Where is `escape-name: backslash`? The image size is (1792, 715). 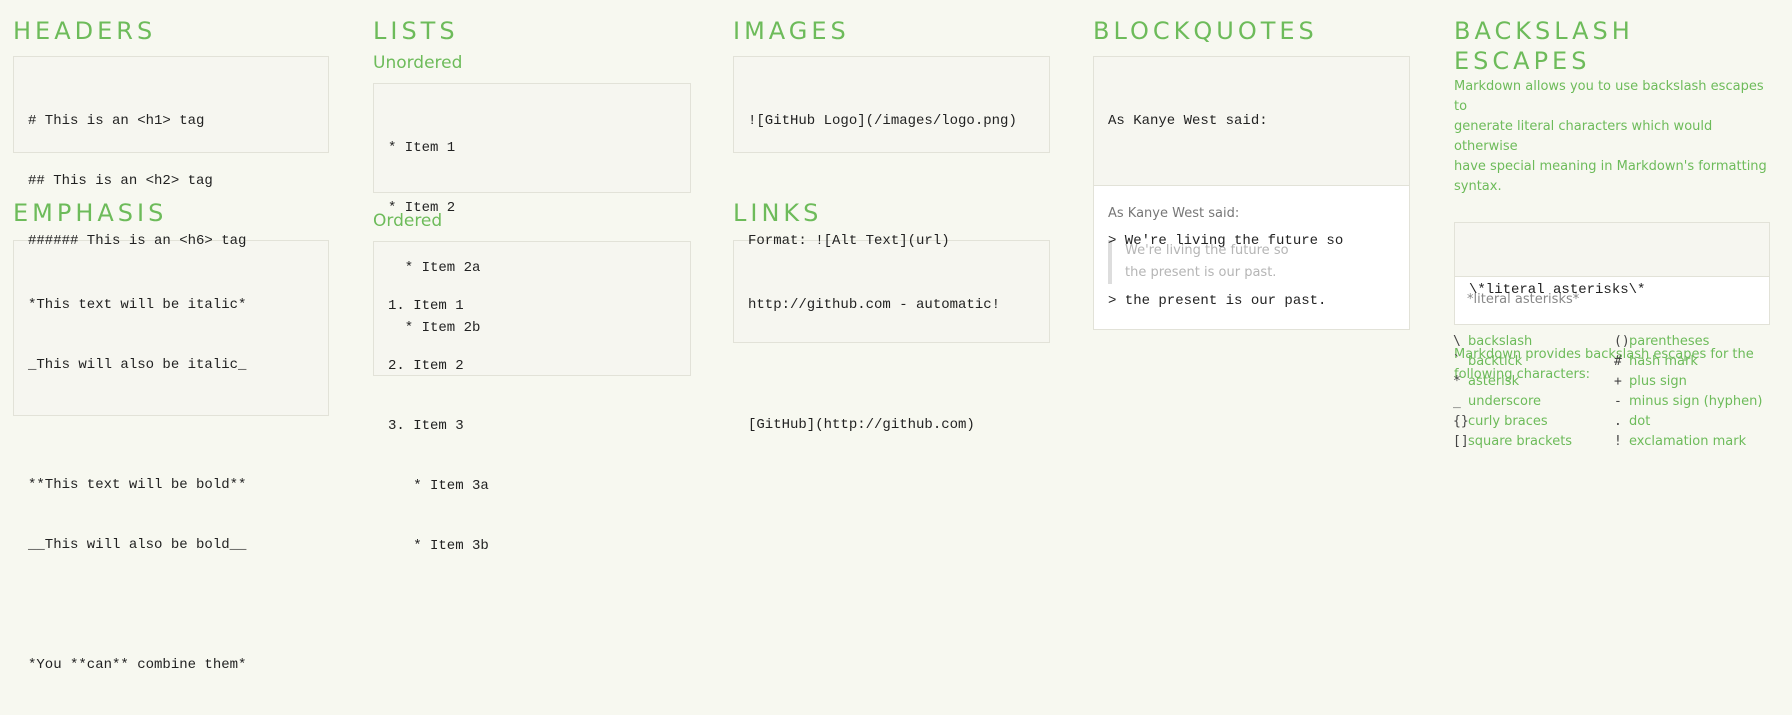
escape-name: backslash is located at coordinates (1500, 341).